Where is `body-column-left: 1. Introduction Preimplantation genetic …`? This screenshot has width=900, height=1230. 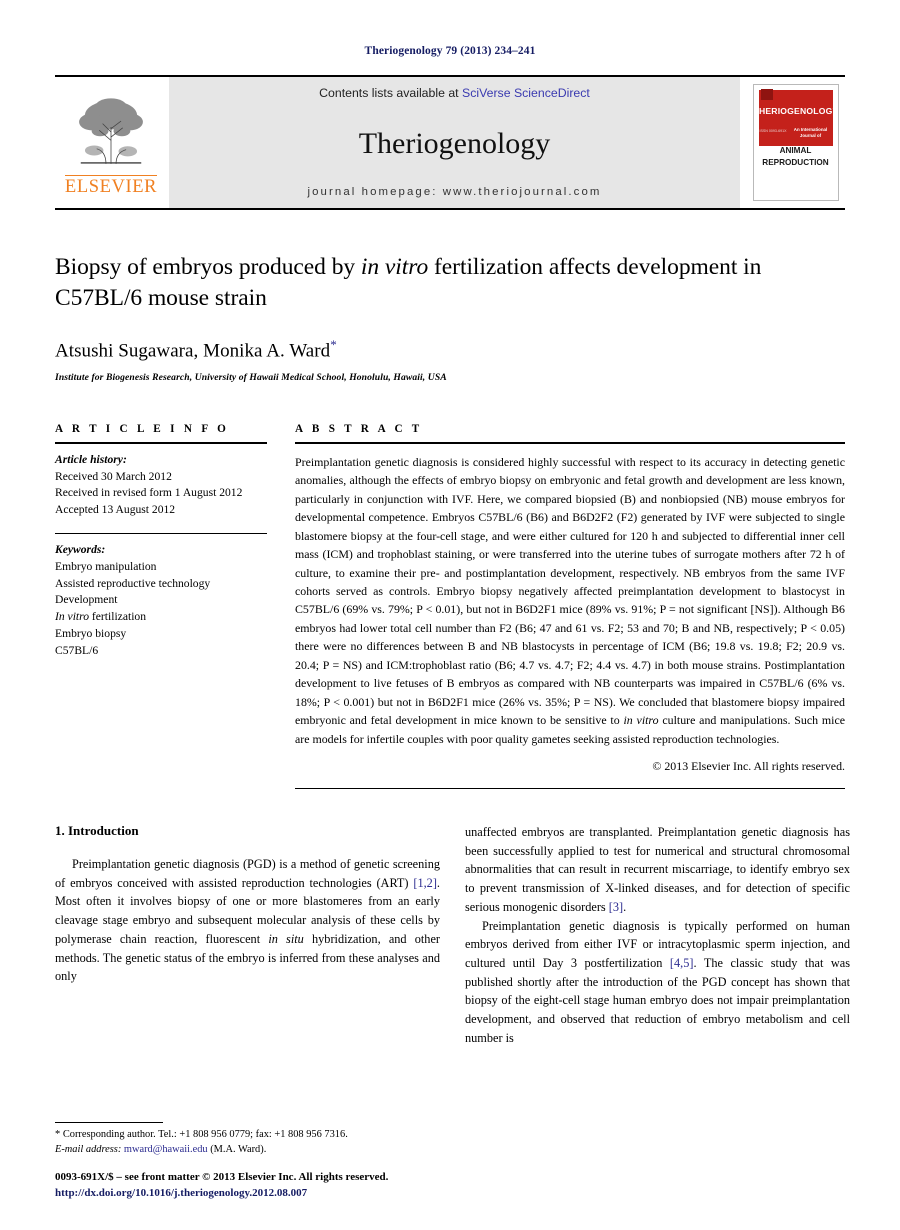 body-column-left: 1. Introduction Preimplantation genetic … is located at coordinates (247, 904).